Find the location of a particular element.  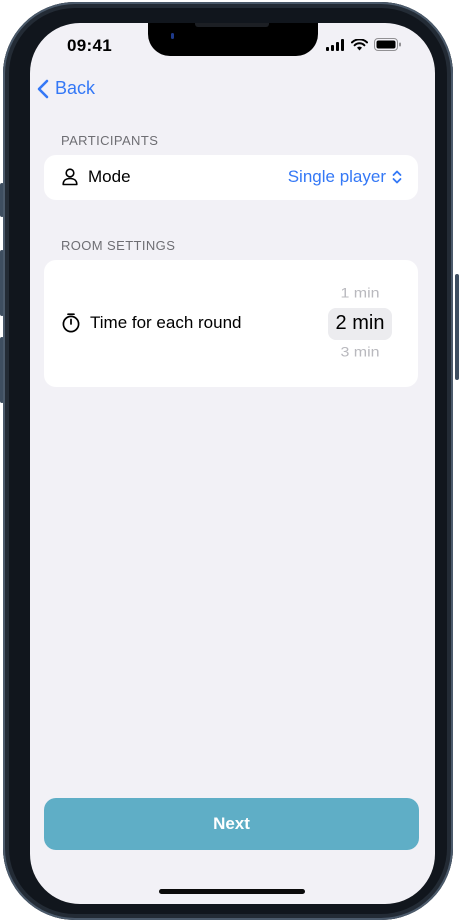

room-settings-section-title: ROOM SETTINGS is located at coordinates (118, 245).